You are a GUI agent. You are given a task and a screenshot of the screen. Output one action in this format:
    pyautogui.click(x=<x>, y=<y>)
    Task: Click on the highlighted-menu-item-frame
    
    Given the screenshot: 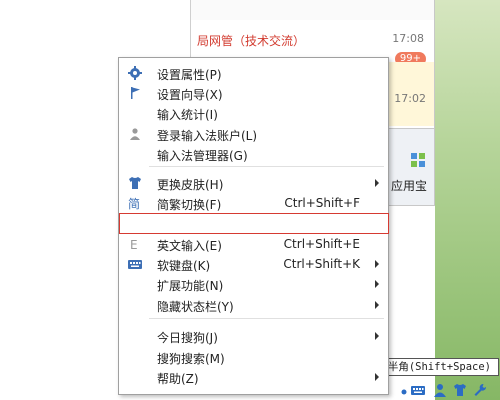 What is the action you would take?
    pyautogui.click(x=254, y=223)
    